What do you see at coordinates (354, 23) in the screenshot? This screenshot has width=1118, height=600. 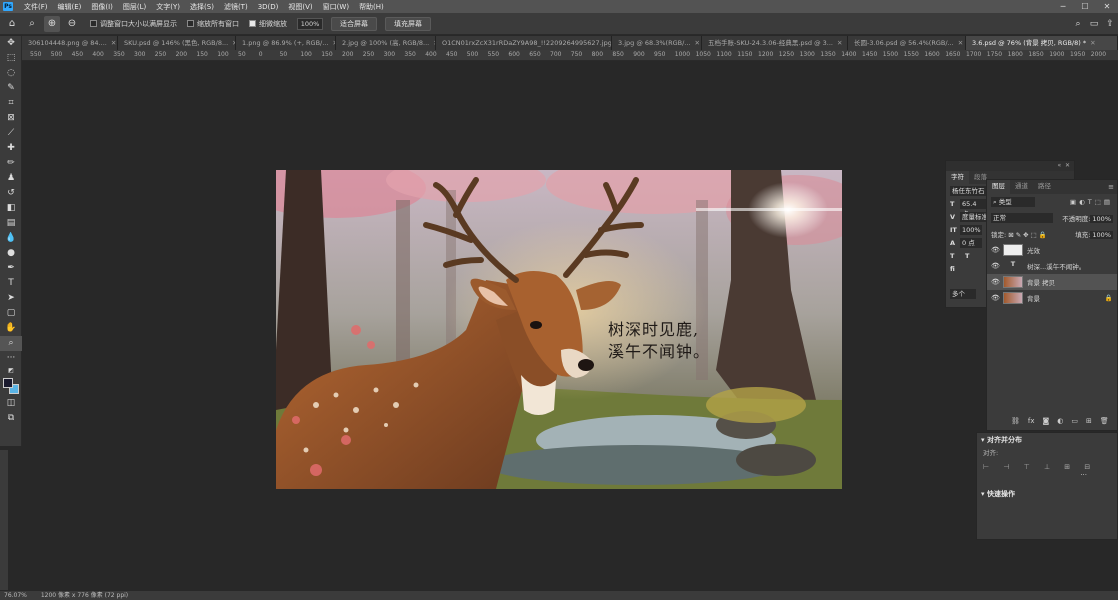 I see `fit-screen-button: 适合屏幕` at bounding box center [354, 23].